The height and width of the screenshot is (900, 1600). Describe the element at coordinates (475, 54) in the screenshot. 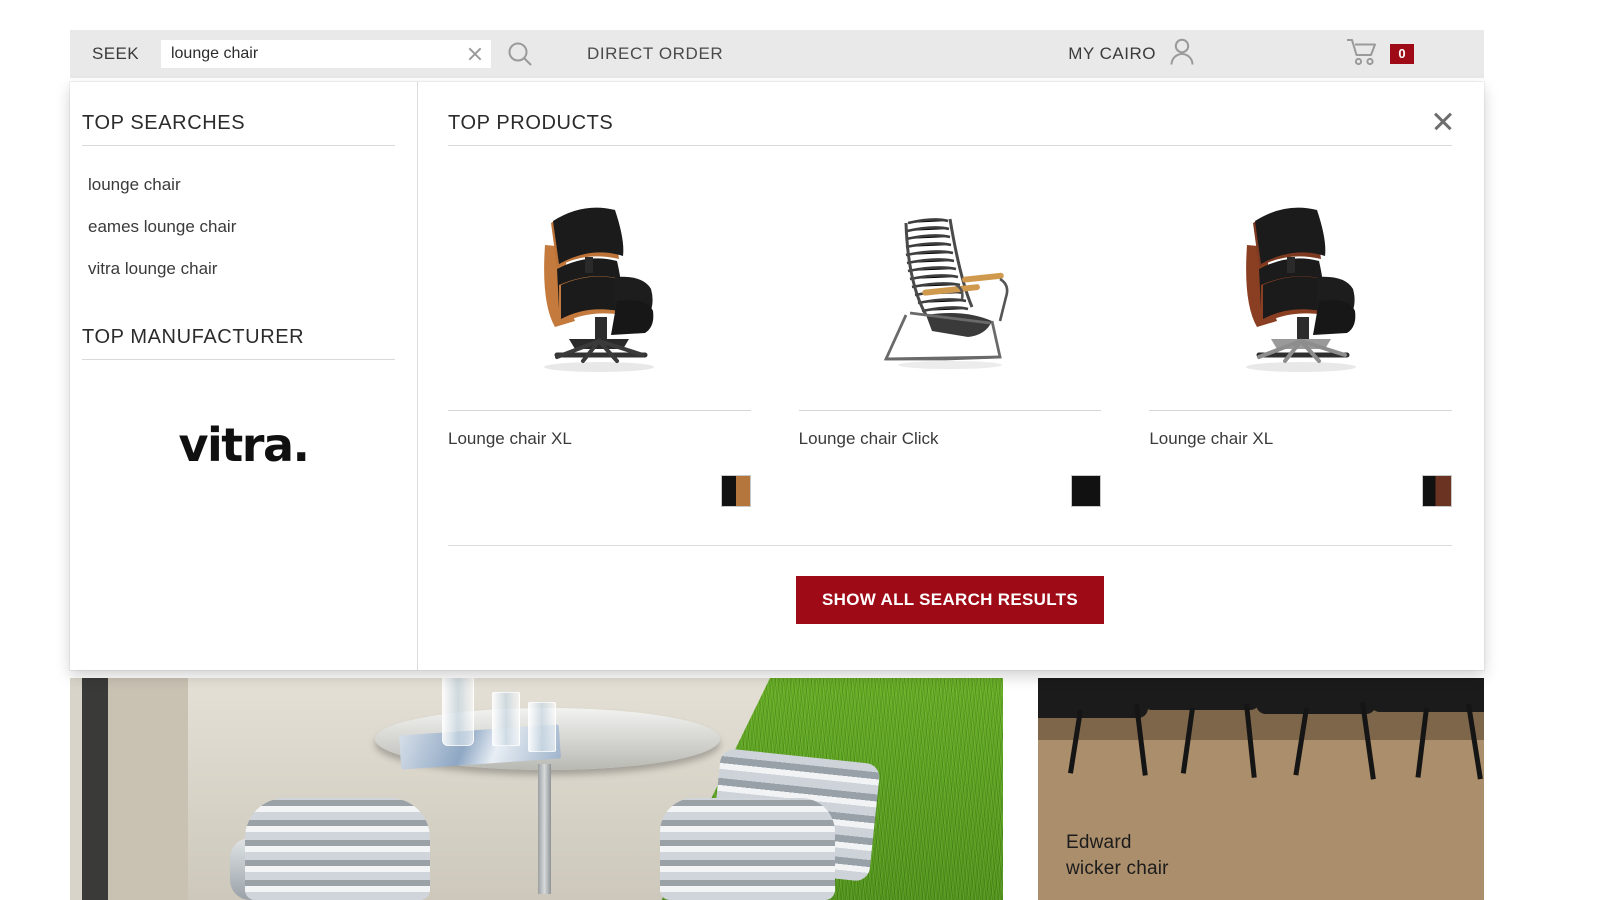

I see `clear-search-icon` at that location.